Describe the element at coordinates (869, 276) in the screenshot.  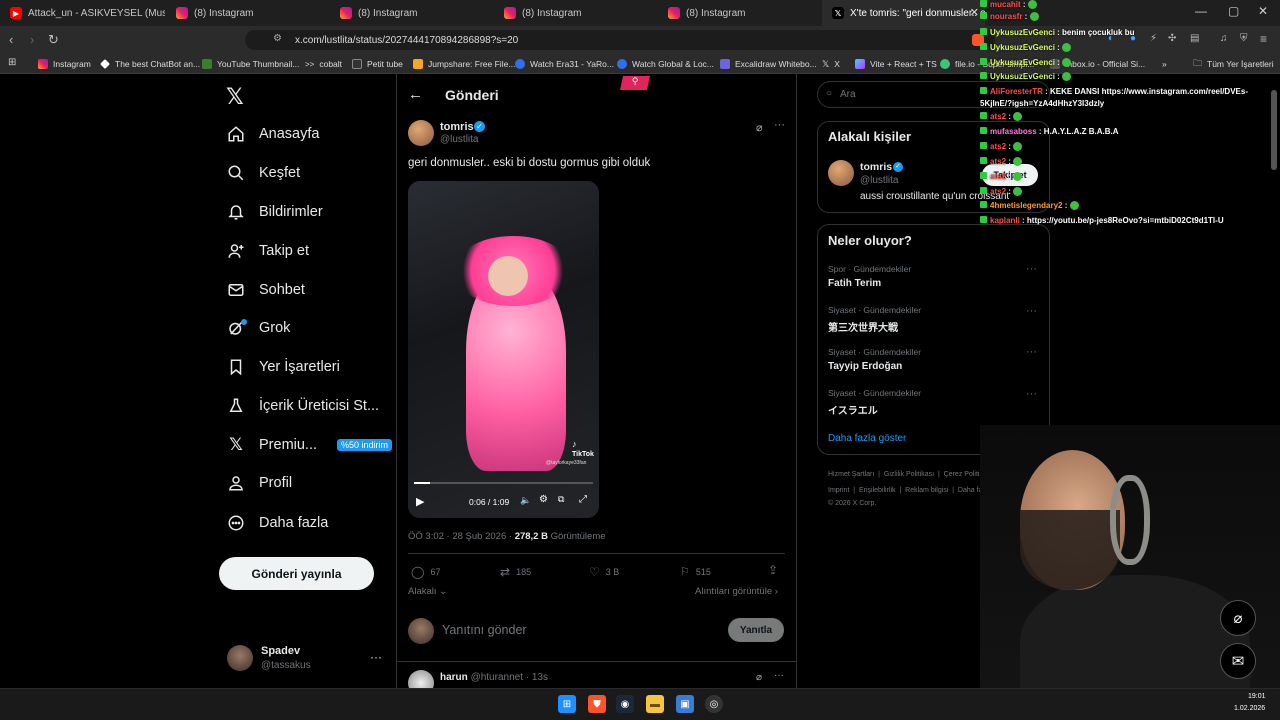
I see `trend-item: Spor · Gündemdekiler Fatih Terim` at that location.